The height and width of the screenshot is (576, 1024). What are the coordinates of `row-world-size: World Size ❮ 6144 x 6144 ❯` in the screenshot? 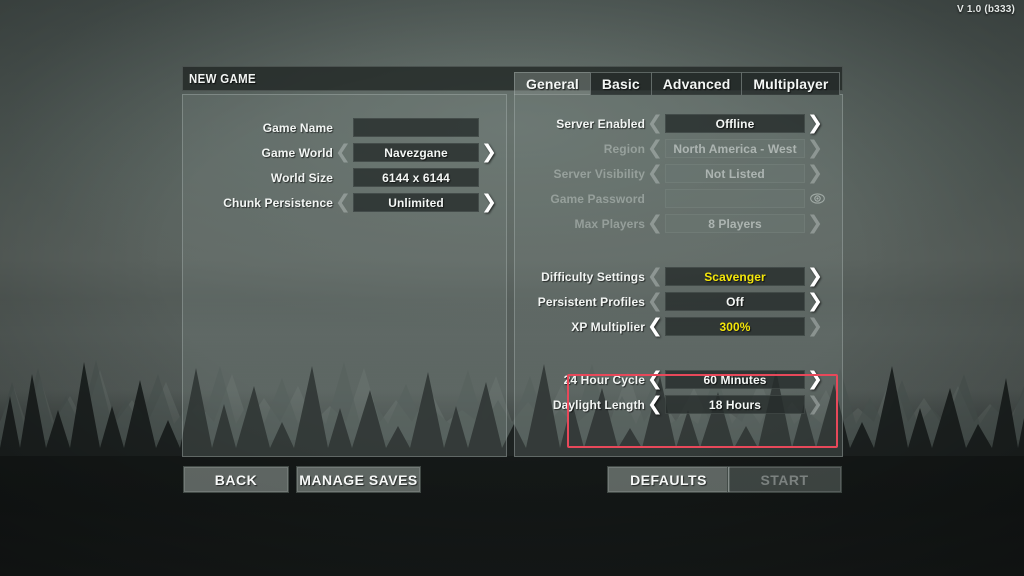 It's located at (344, 177).